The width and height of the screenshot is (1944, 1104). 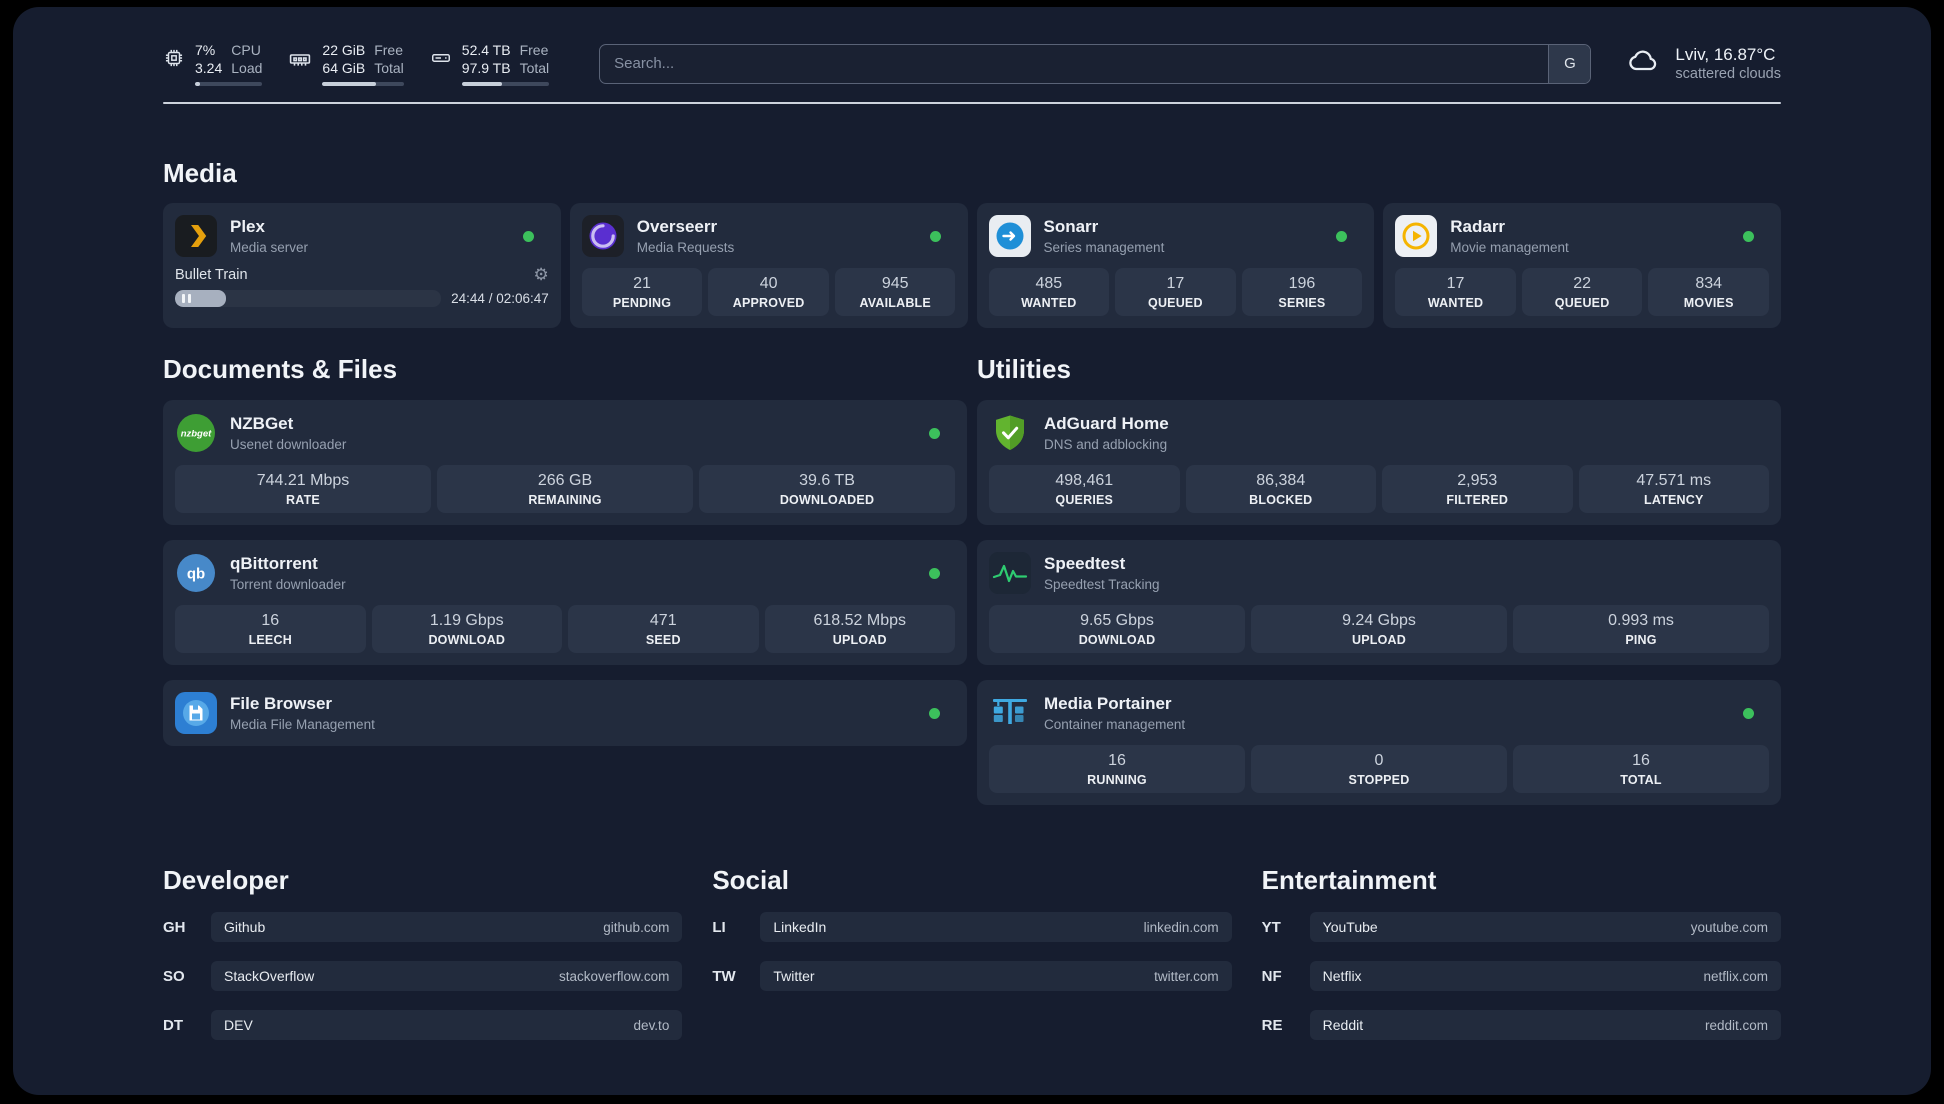 What do you see at coordinates (827, 489) in the screenshot?
I see `stat-box: 39.6 TB DOWNLOADED` at bounding box center [827, 489].